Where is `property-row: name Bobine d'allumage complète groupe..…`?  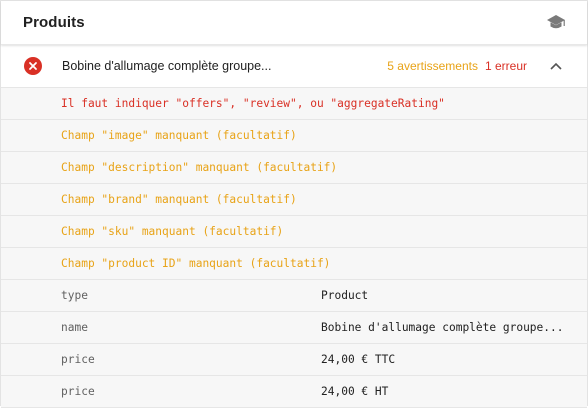 property-row: name Bobine d'allumage complète groupe..… is located at coordinates (294, 328).